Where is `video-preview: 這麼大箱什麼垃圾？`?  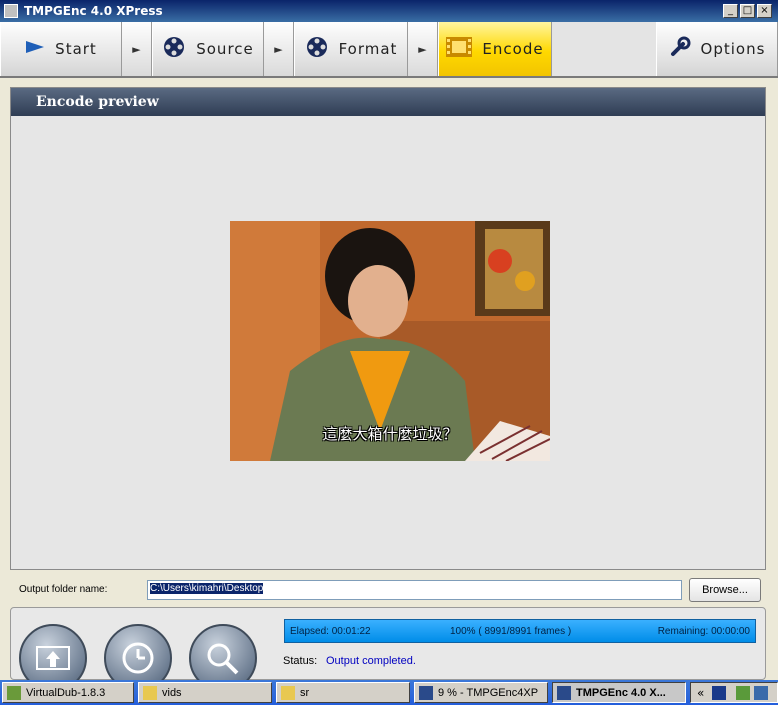
video-preview: 這麼大箱什麼垃圾？ is located at coordinates (390, 341).